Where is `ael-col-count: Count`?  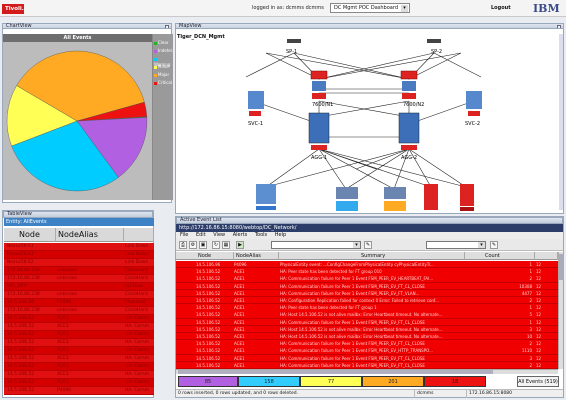 ael-col-count: Count is located at coordinates (500, 256).